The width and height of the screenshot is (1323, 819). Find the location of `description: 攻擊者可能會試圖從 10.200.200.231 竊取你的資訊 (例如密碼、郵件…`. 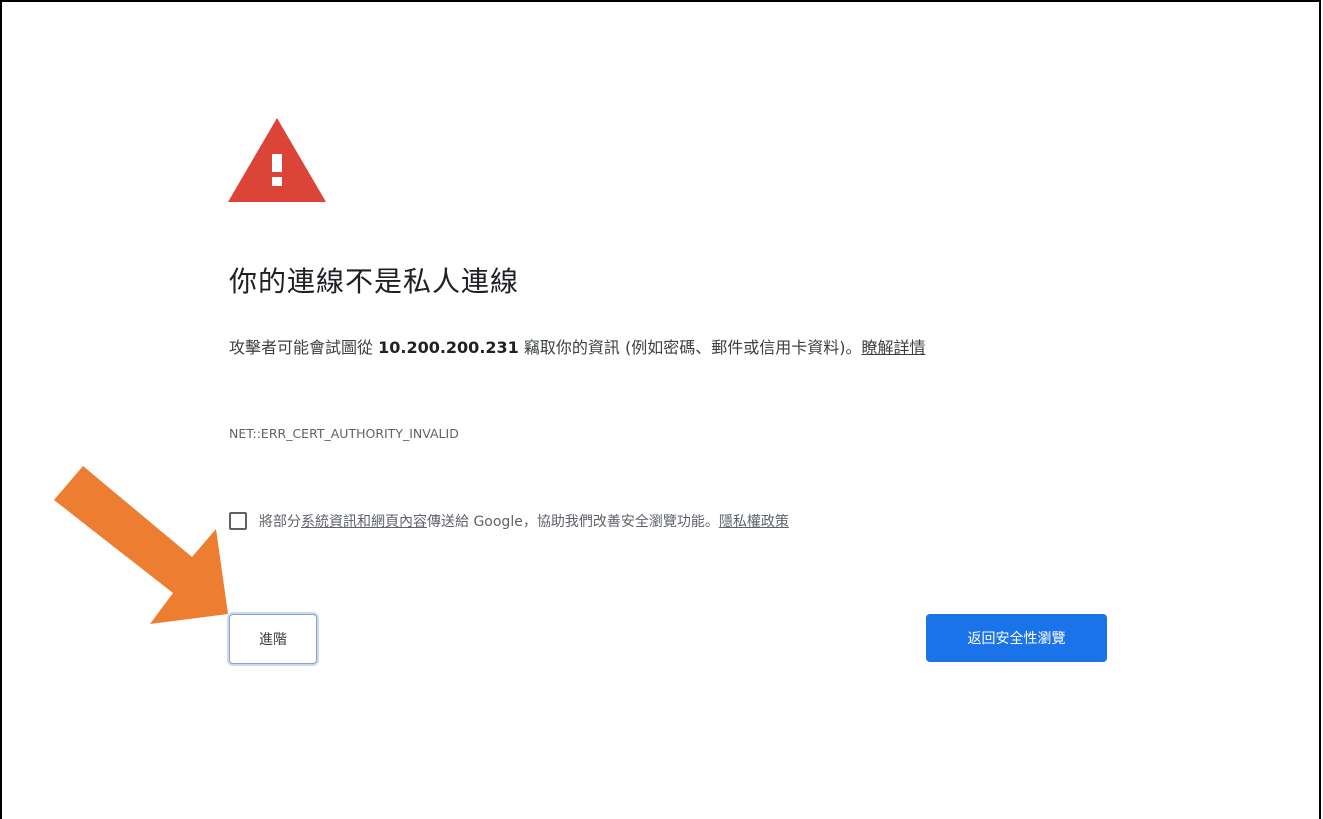

description: 攻擊者可能會試圖從 10.200.200.231 竊取你的資訊 (例如密碼、郵件… is located at coordinates (669, 347).